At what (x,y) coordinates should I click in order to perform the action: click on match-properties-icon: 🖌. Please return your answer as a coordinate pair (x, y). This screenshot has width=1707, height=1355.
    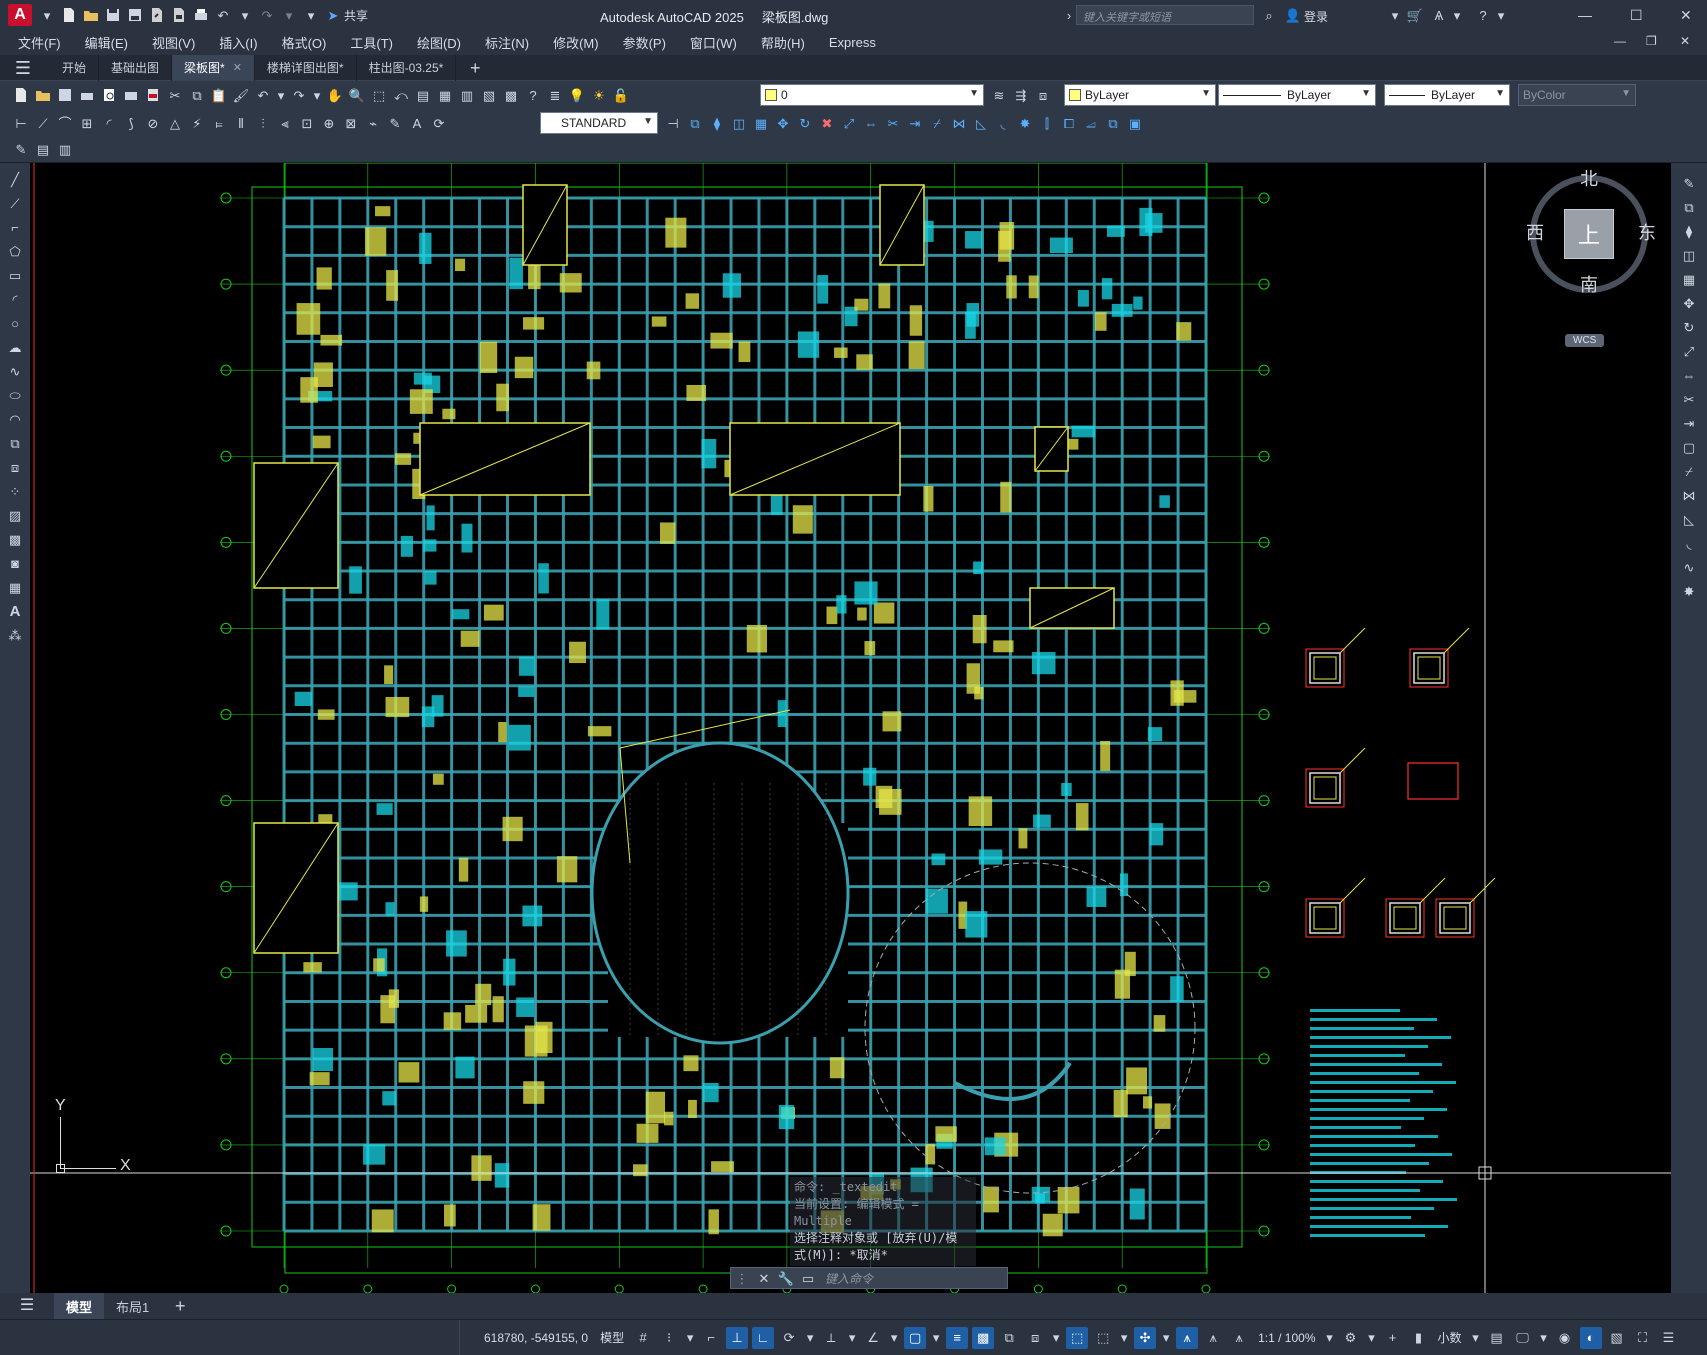
    Looking at the image, I should click on (241, 95).